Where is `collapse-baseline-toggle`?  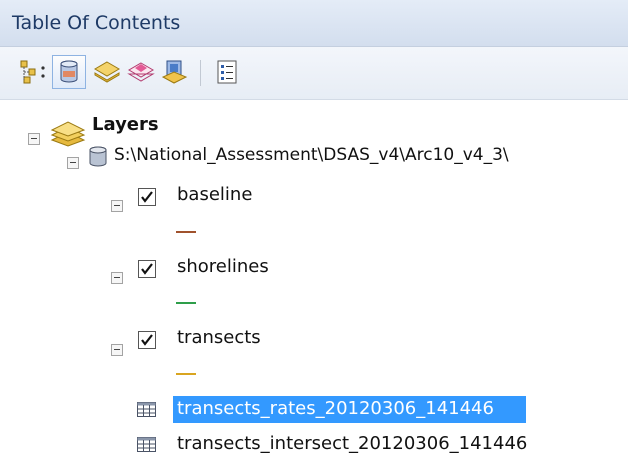 collapse-baseline-toggle is located at coordinates (117, 206).